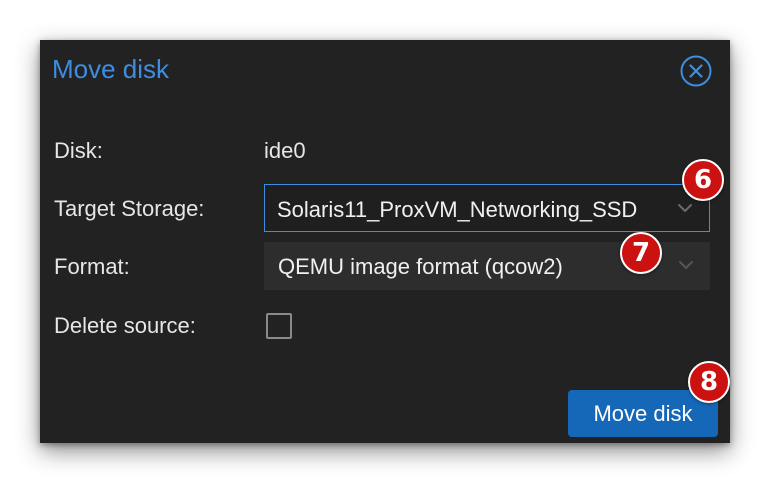 The width and height of the screenshot is (770, 484). Describe the element at coordinates (641, 253) in the screenshot. I see `callout-badge: 7` at that location.